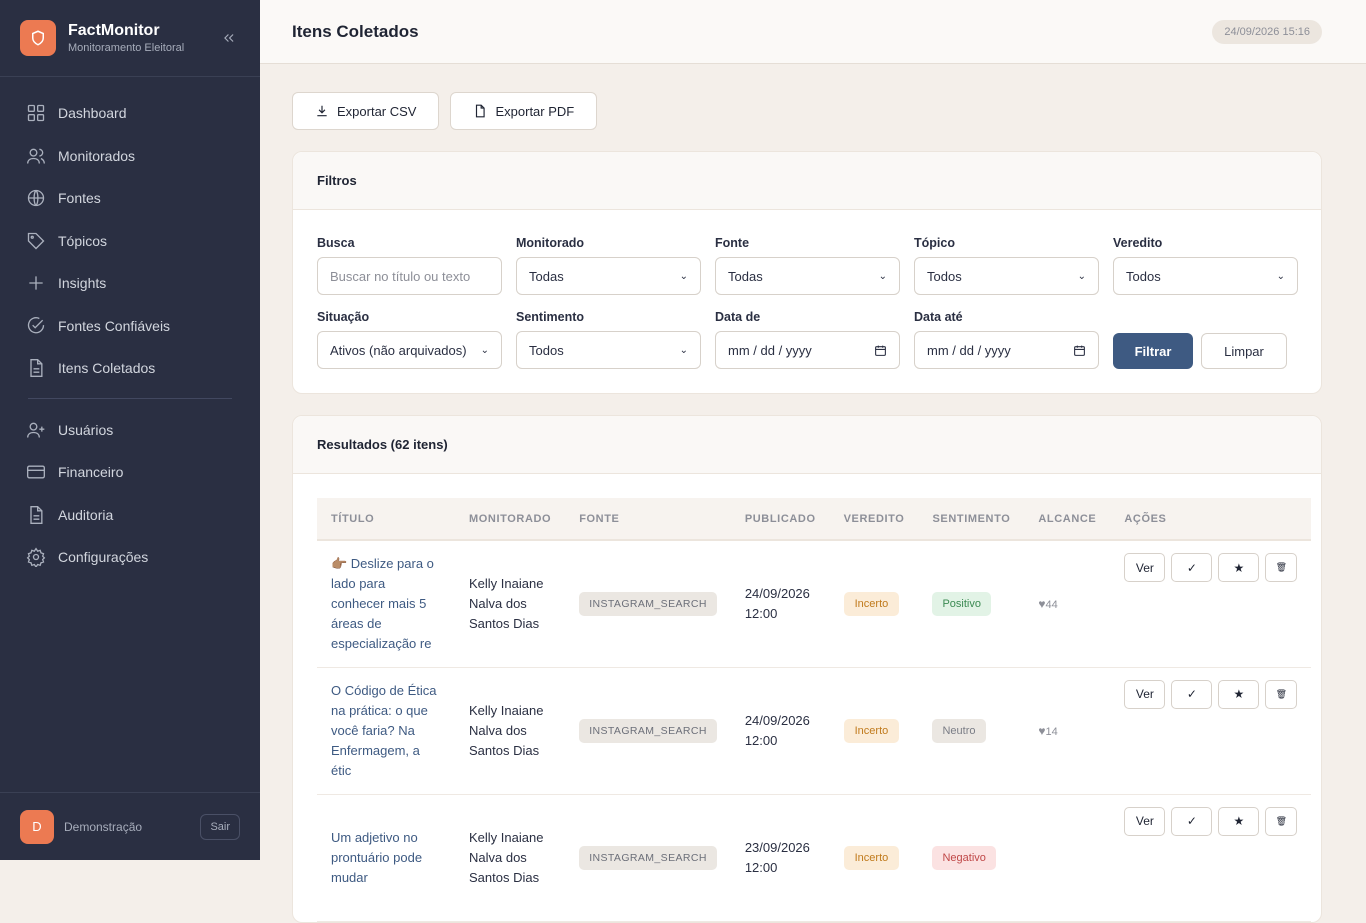 The image size is (1366, 923). What do you see at coordinates (130, 368) in the screenshot?
I see `sidebar-item-itens-coletados: Itens Coletados` at bounding box center [130, 368].